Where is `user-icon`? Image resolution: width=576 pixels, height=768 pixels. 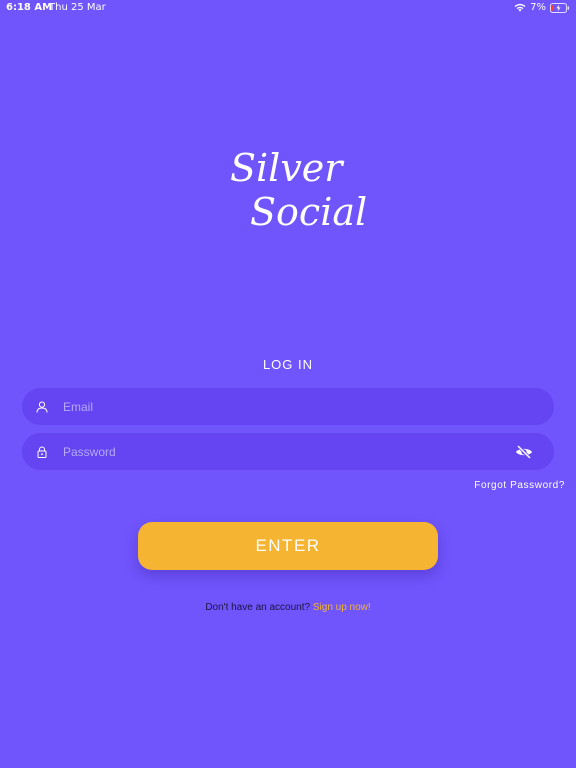
user-icon is located at coordinates (42, 407).